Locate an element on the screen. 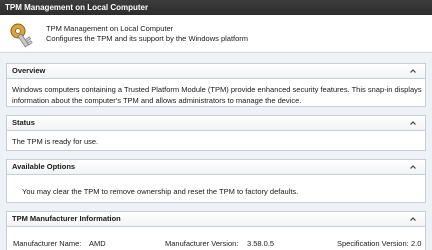 Image resolution: width=432 pixels, height=250 pixels. manufacturer-version-value: 3.58.0.5 is located at coordinates (261, 243).